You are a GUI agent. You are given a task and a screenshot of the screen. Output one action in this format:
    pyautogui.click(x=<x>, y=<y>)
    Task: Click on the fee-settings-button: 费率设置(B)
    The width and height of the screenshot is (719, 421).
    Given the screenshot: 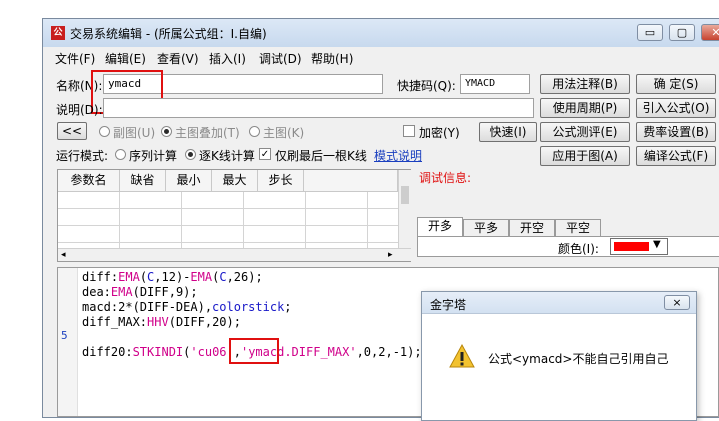 What is the action you would take?
    pyautogui.click(x=676, y=132)
    